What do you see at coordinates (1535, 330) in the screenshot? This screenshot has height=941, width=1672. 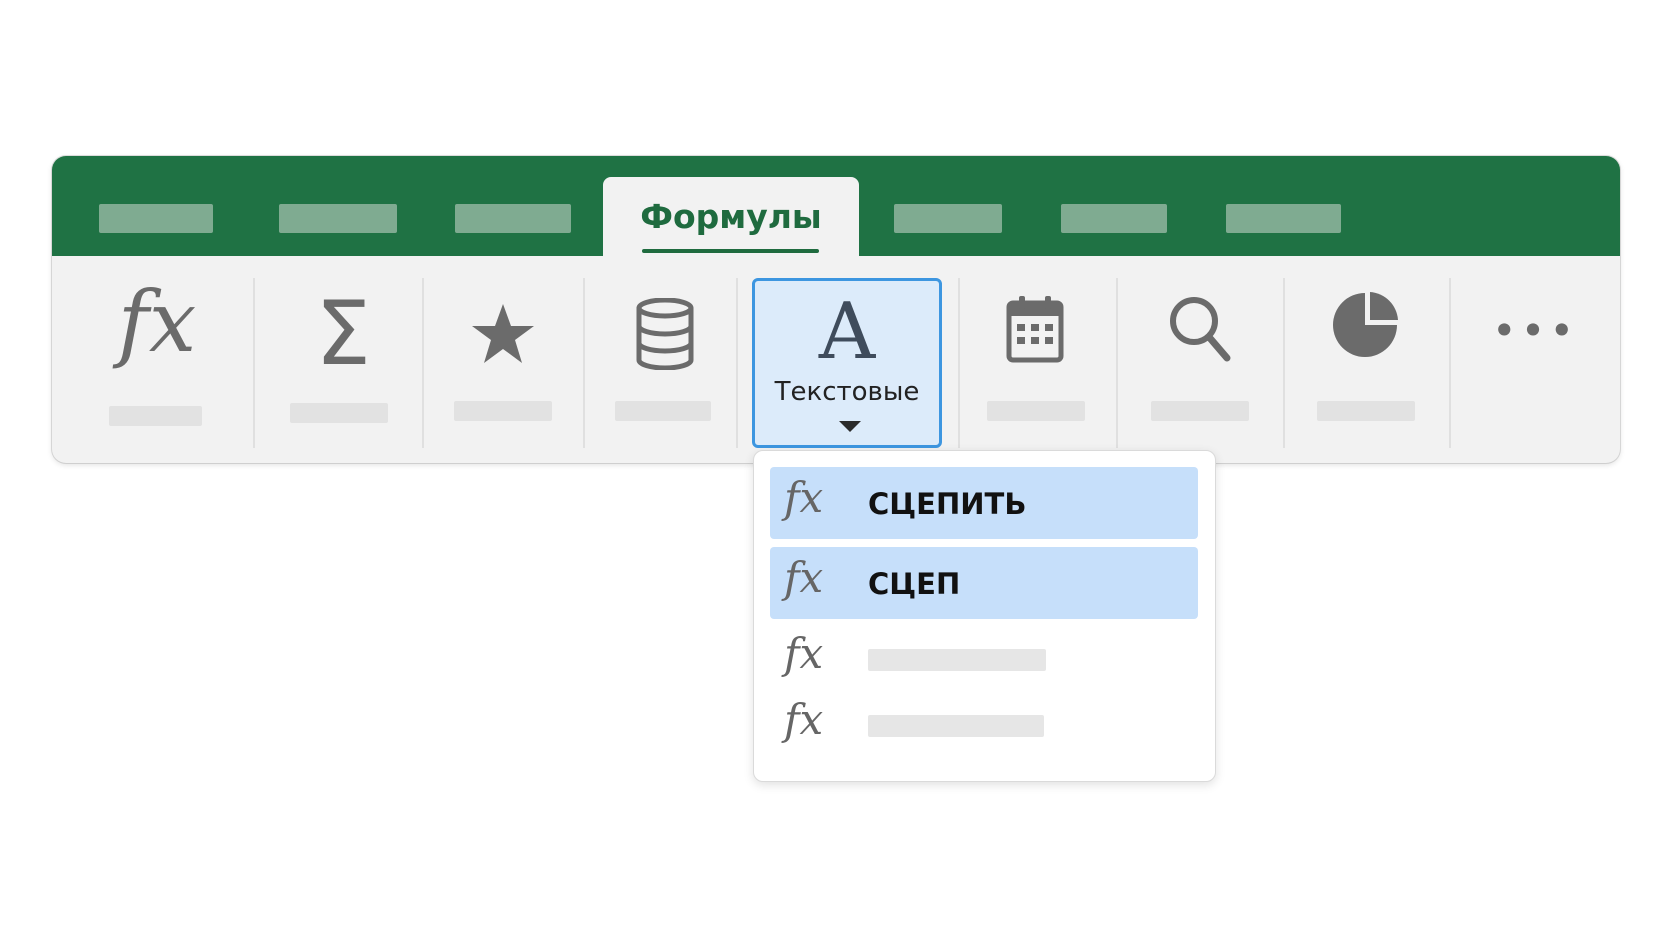 I see `more-icon: •••` at bounding box center [1535, 330].